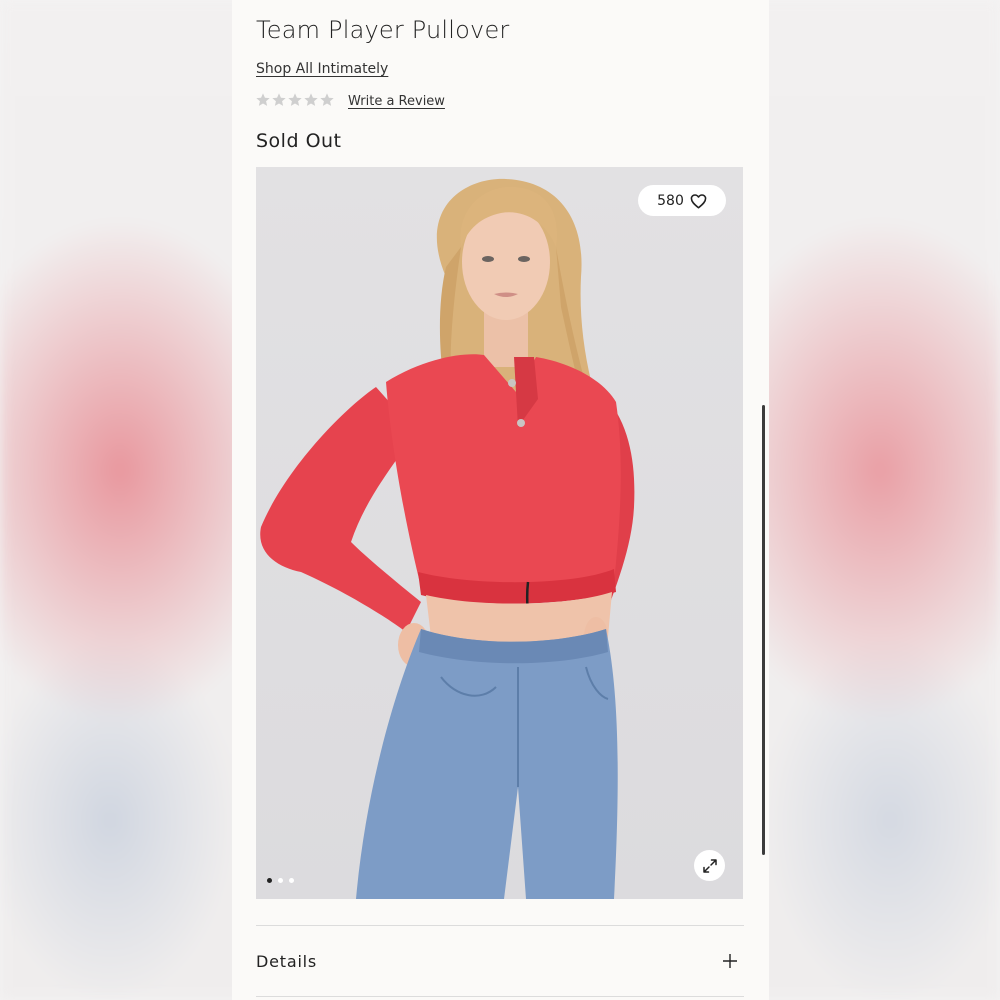 Image resolution: width=1000 pixels, height=1000 pixels. I want to click on shop-all-link: Shop All Intimately, so click(322, 69).